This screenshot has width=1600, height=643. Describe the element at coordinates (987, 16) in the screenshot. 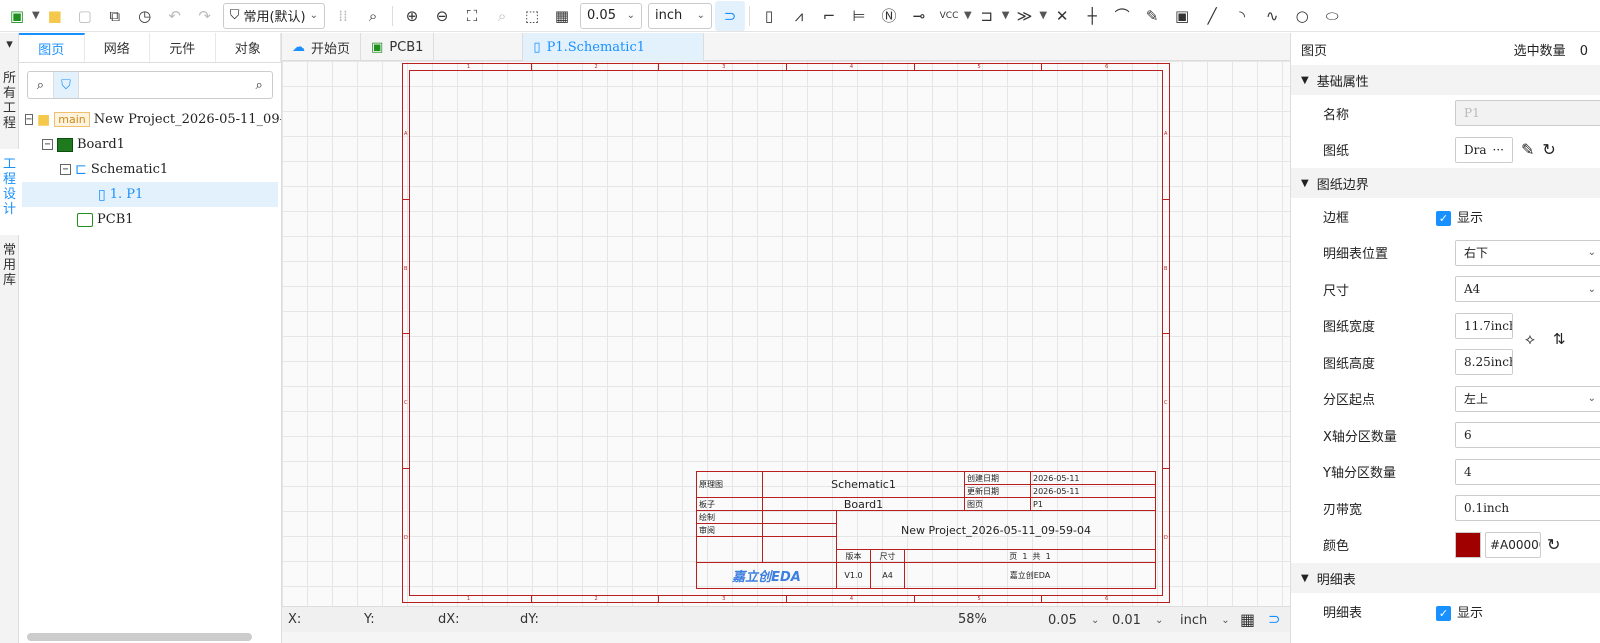

I see `net-flag-icon: ⊐` at that location.